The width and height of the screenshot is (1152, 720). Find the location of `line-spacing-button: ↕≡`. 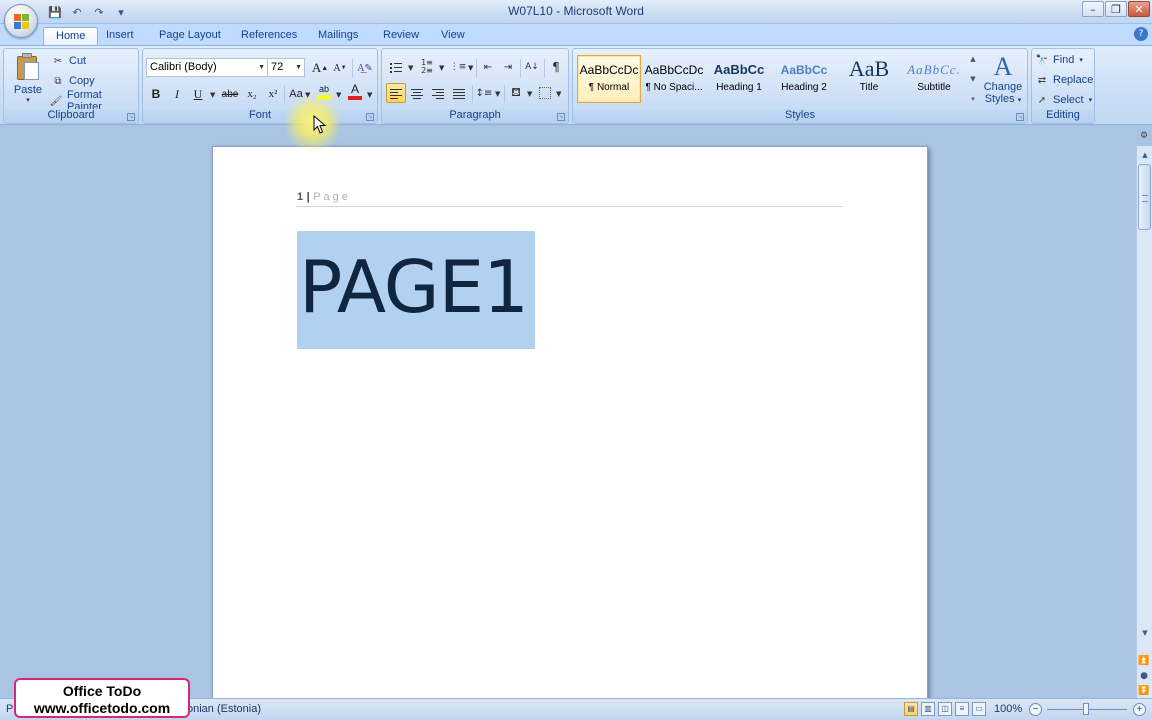

line-spacing-button: ↕≡ is located at coordinates (484, 93).